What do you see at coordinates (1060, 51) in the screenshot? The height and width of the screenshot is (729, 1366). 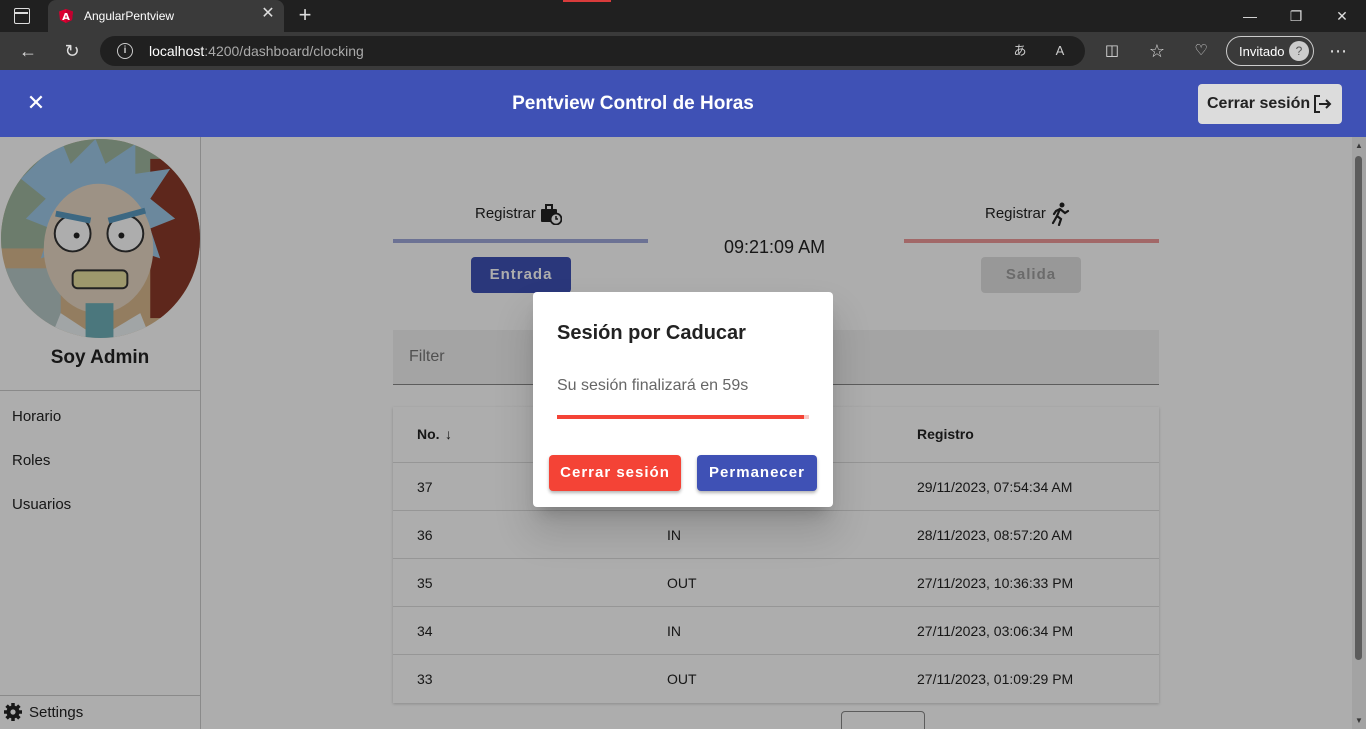 I see `read-aloud-icon: A` at bounding box center [1060, 51].